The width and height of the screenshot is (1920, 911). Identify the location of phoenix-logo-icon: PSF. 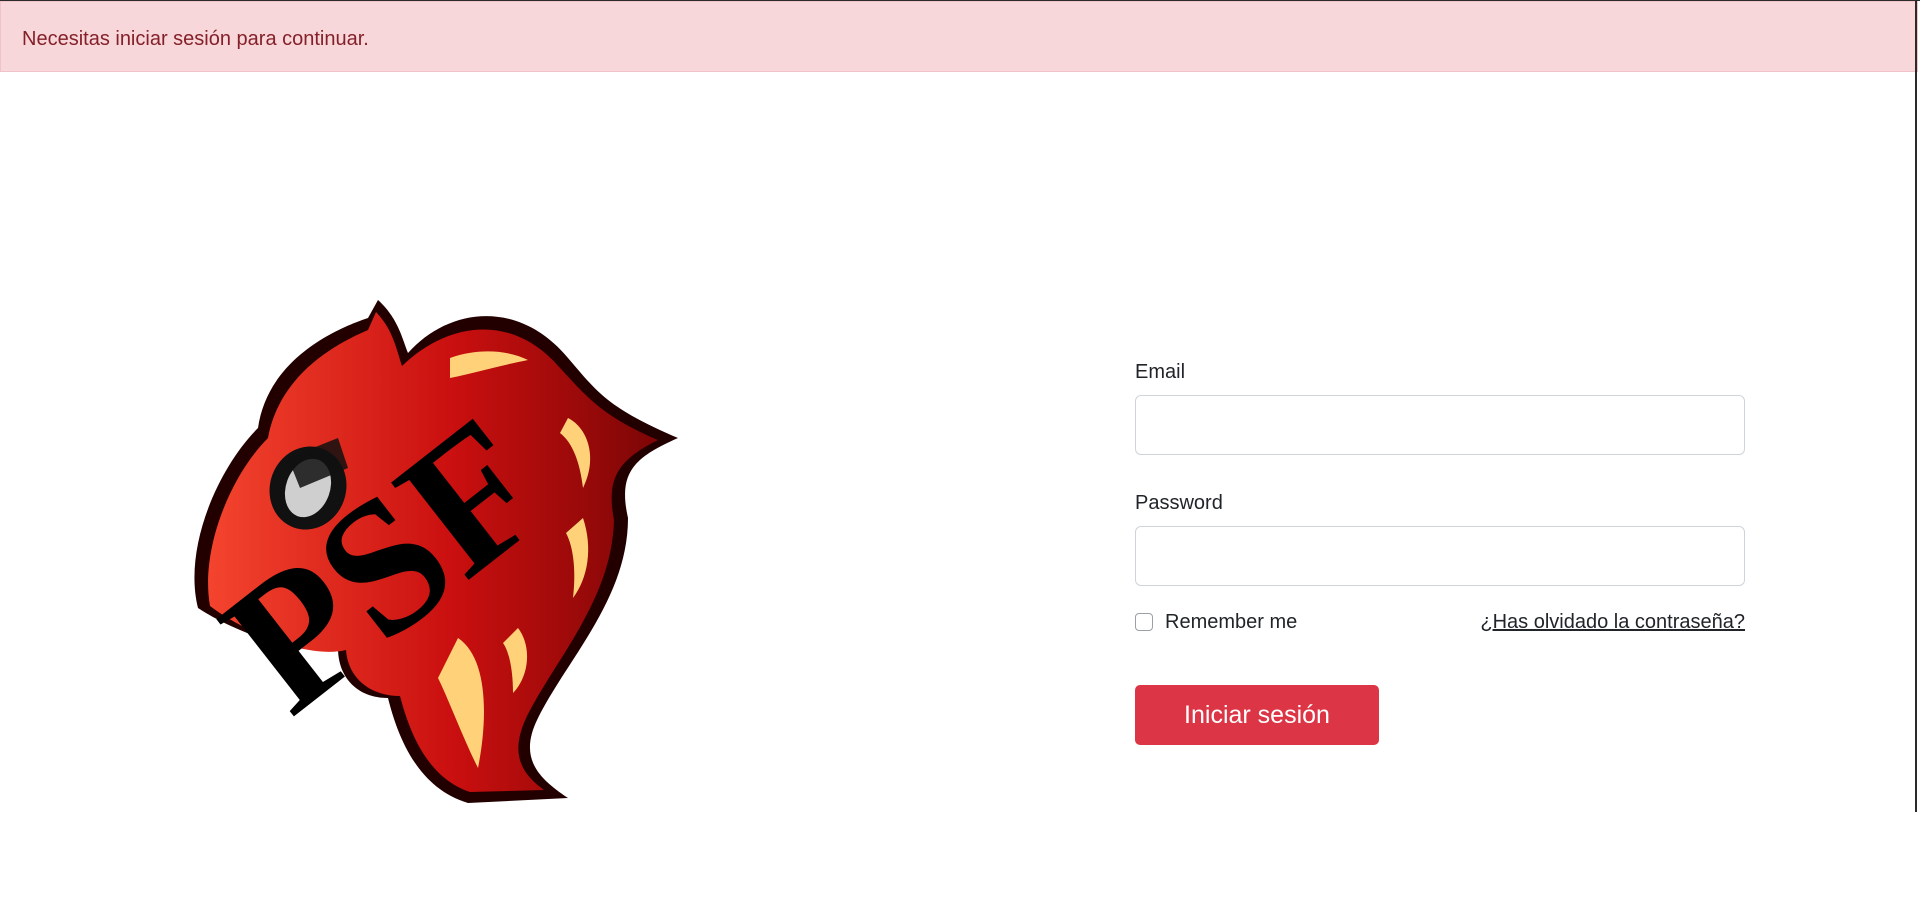
(433, 551).